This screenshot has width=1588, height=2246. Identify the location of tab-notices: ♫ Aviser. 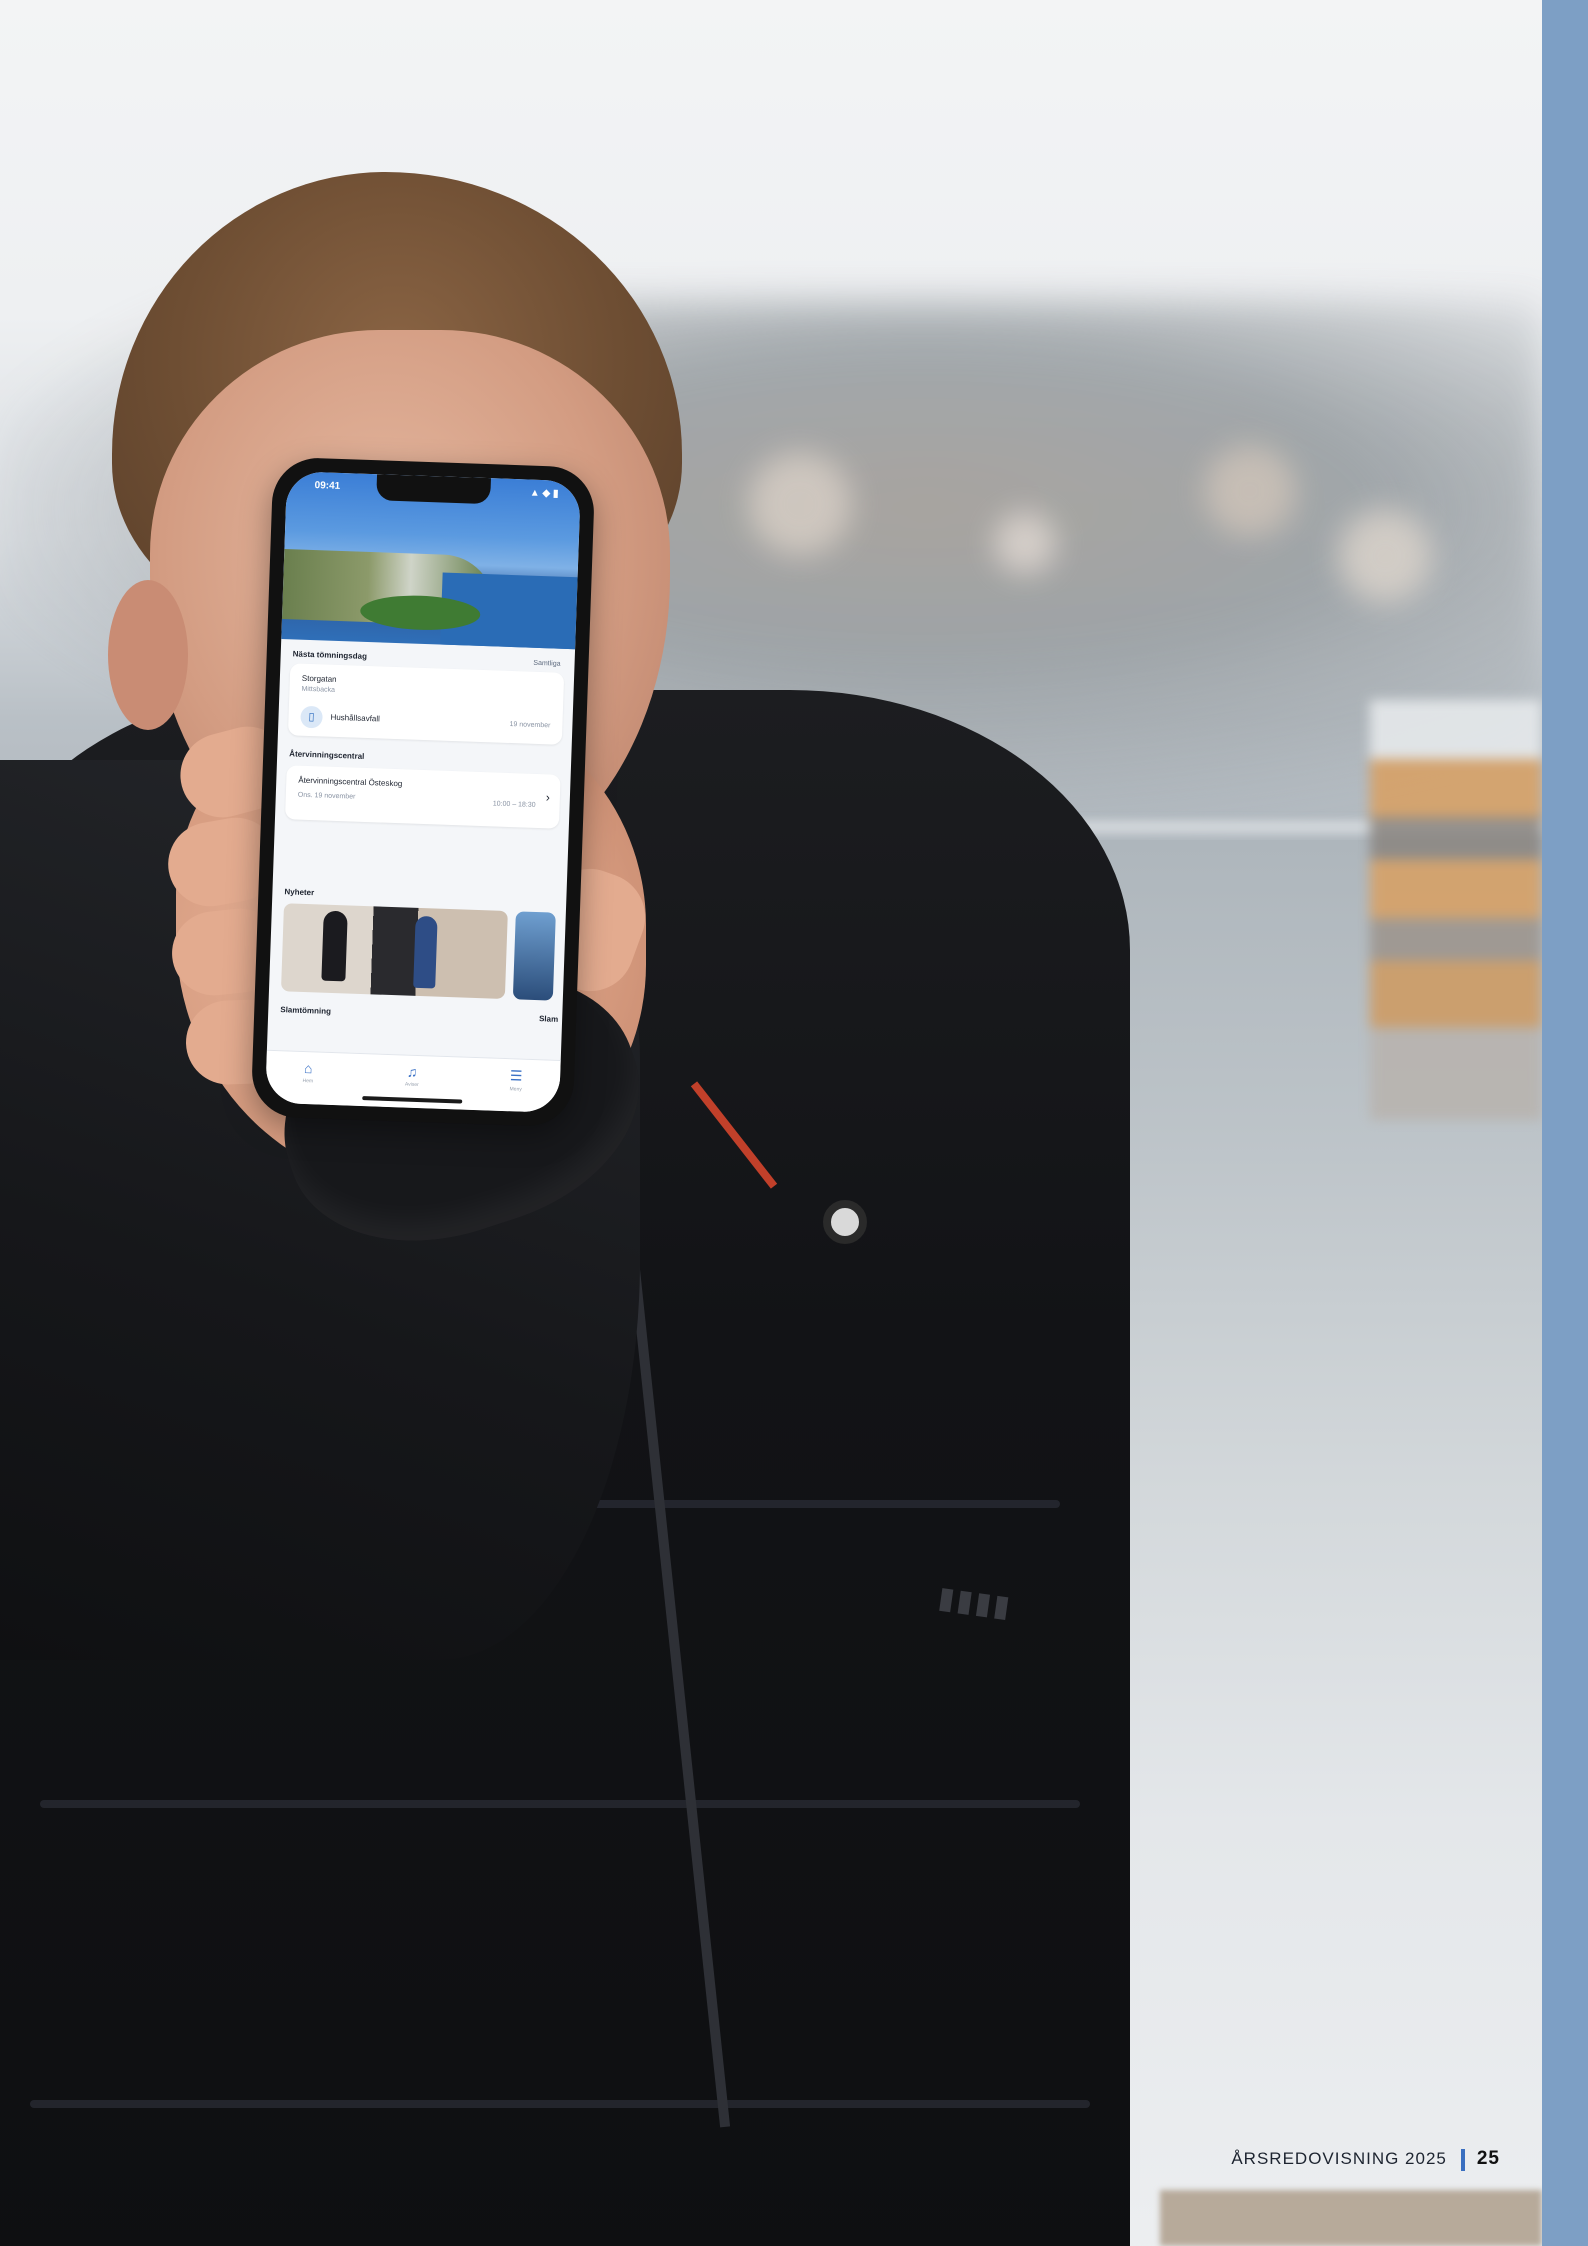
(412, 1076).